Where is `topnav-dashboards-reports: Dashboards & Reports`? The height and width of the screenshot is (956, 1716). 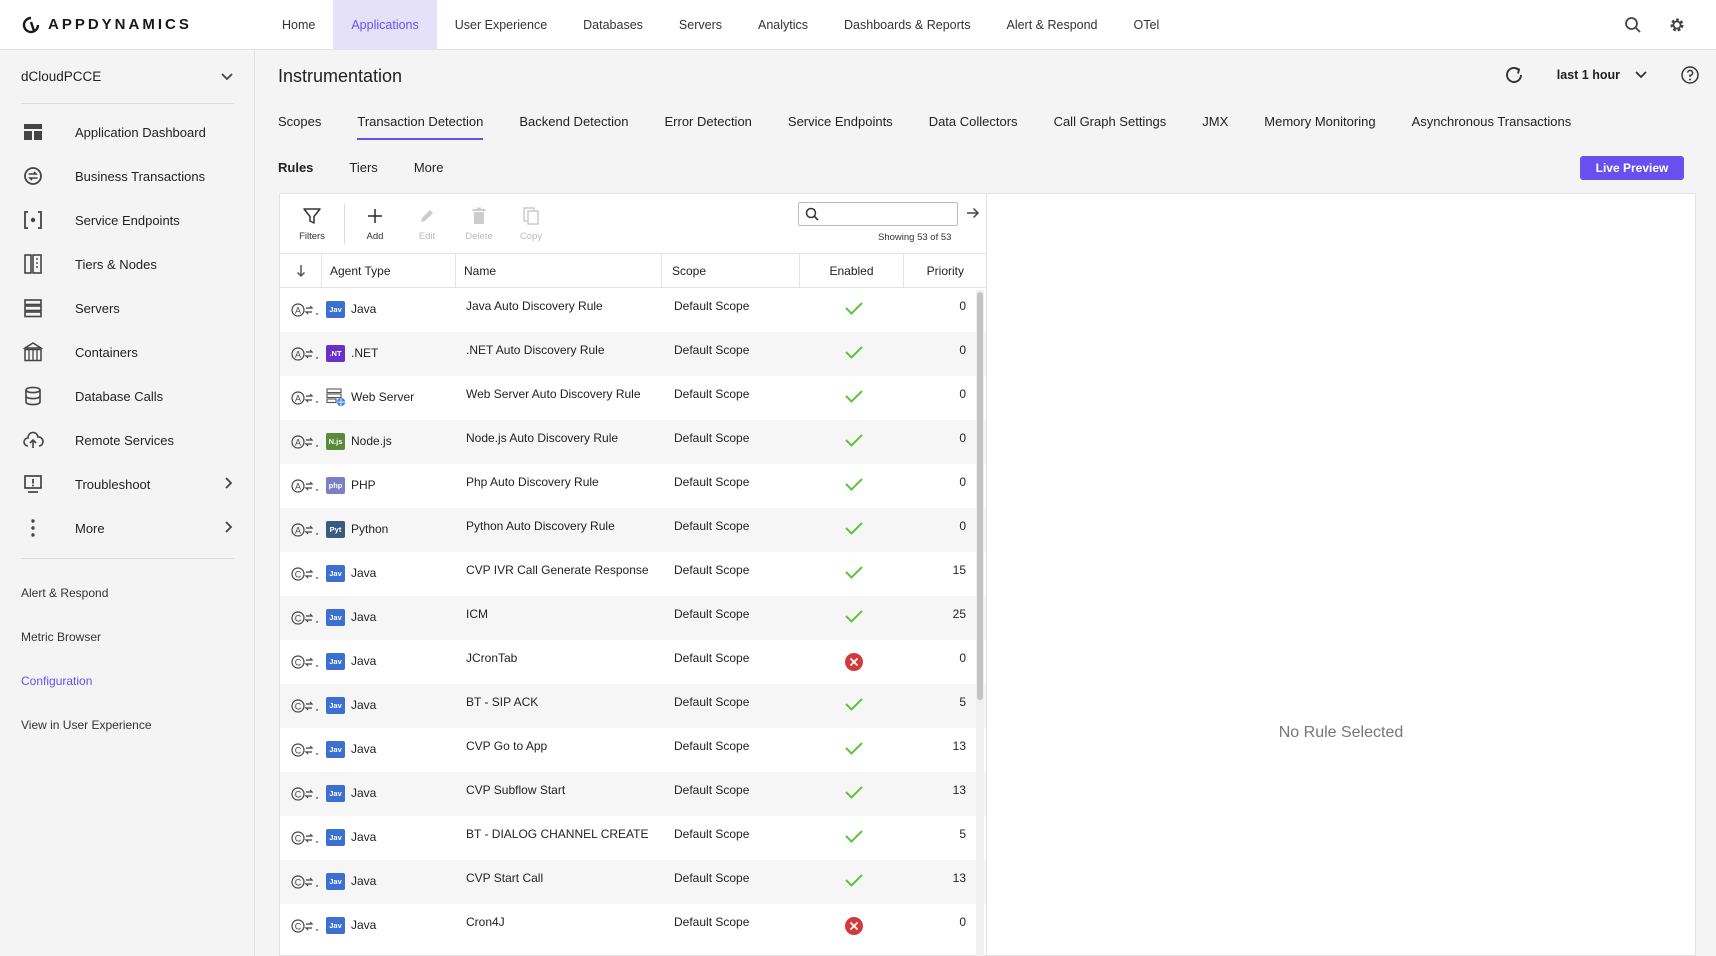
topnav-dashboards-reports: Dashboards & Reports is located at coordinates (907, 24).